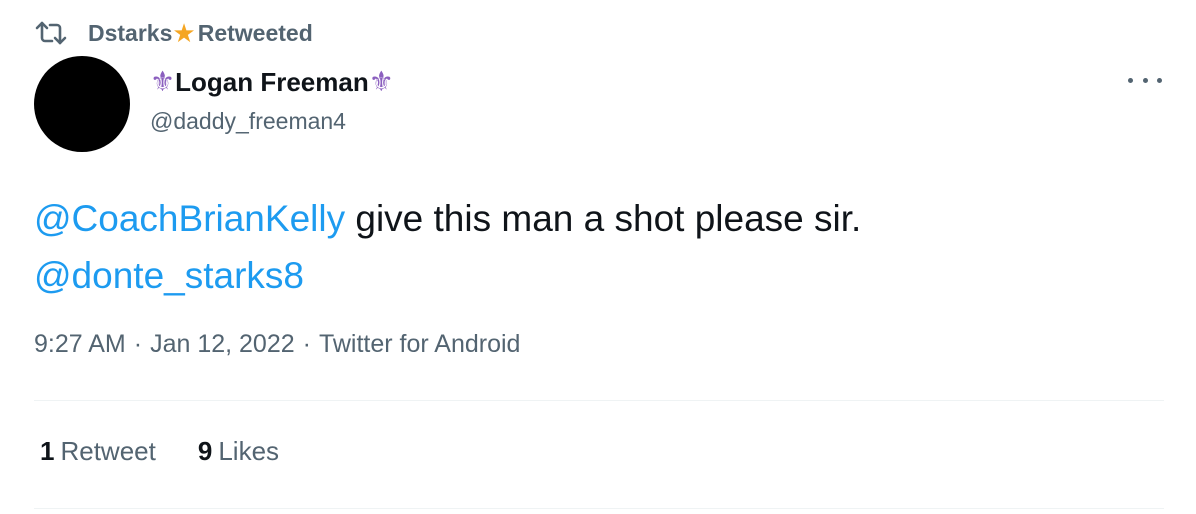  I want to click on retweets-stat: 1 Retweet, so click(98, 451).